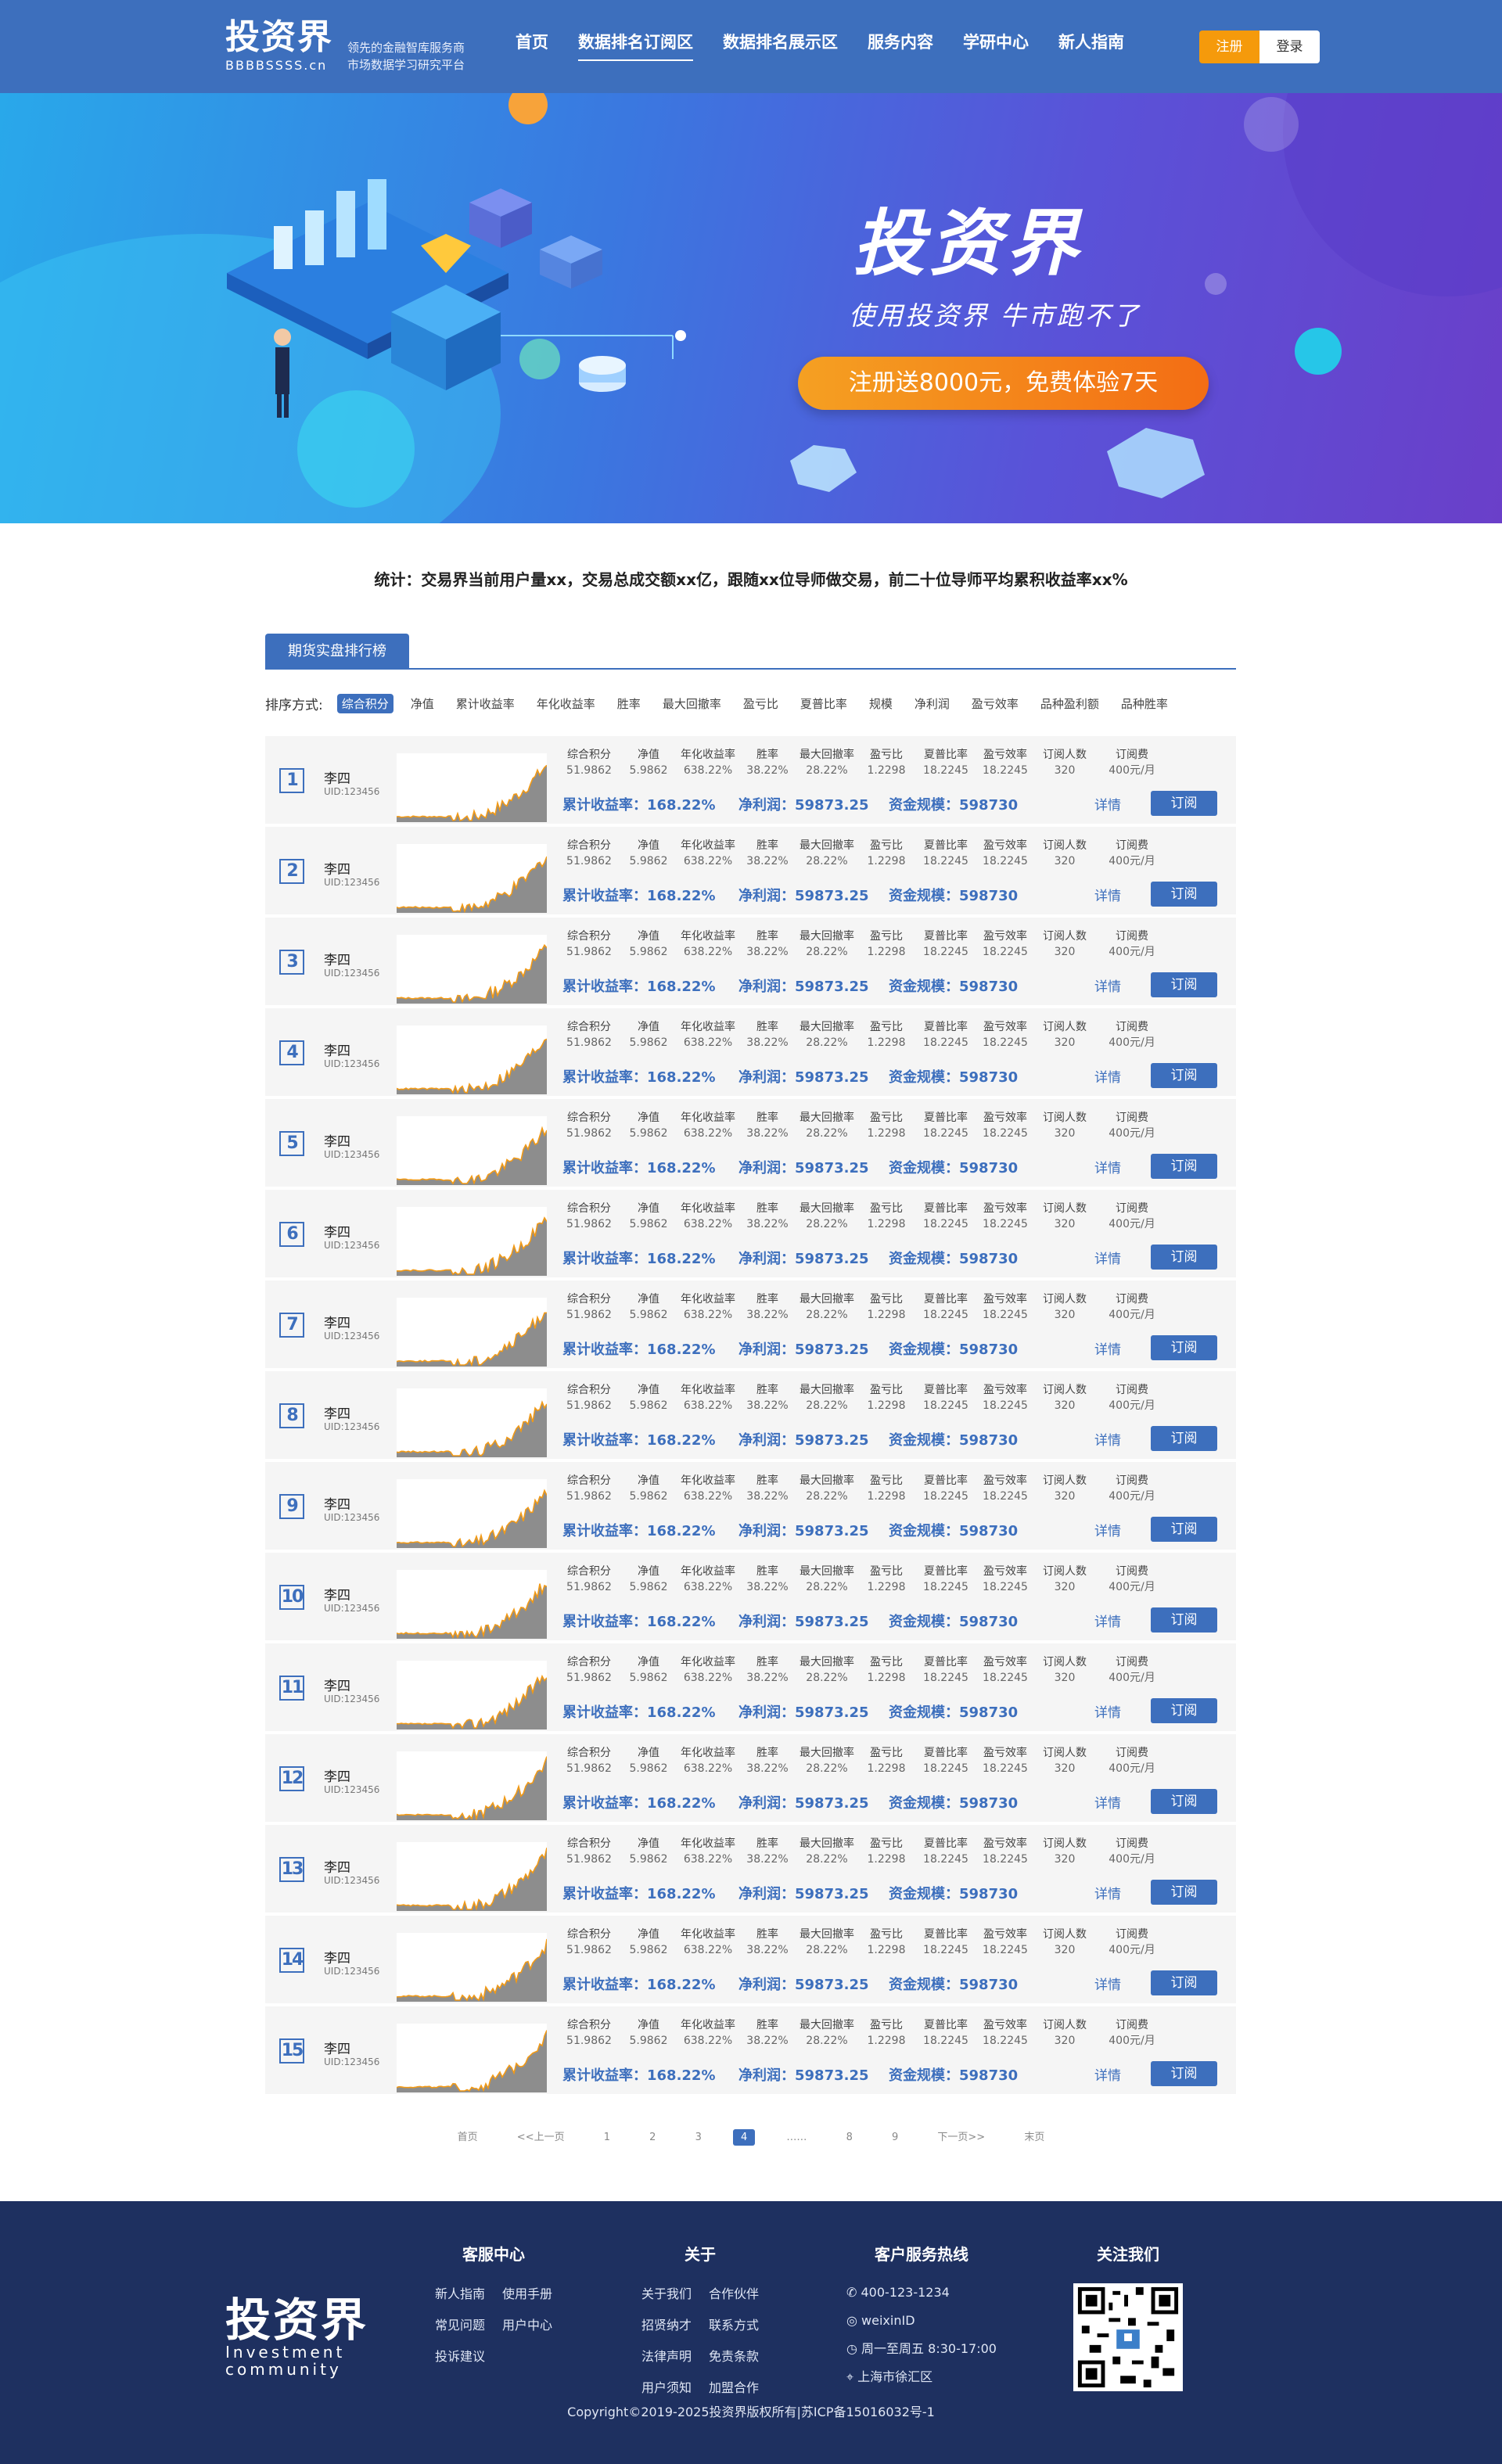 The image size is (1502, 2464). Describe the element at coordinates (734, 2324) in the screenshot. I see `footer-link: 联系方式` at that location.